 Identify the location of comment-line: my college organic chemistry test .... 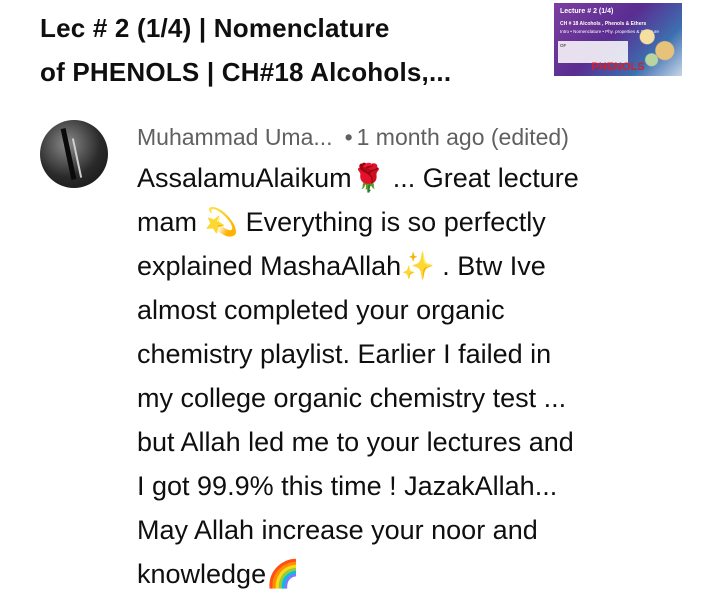
(352, 398).